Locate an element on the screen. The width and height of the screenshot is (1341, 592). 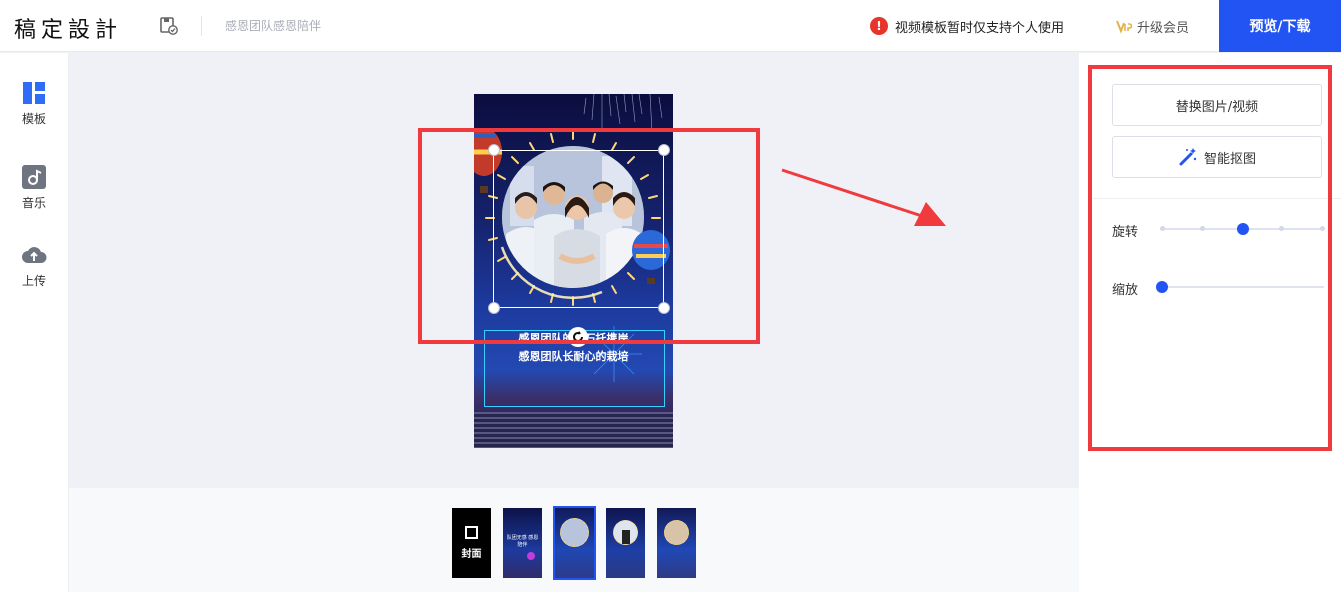
warning-icon: ! is located at coordinates (879, 26).